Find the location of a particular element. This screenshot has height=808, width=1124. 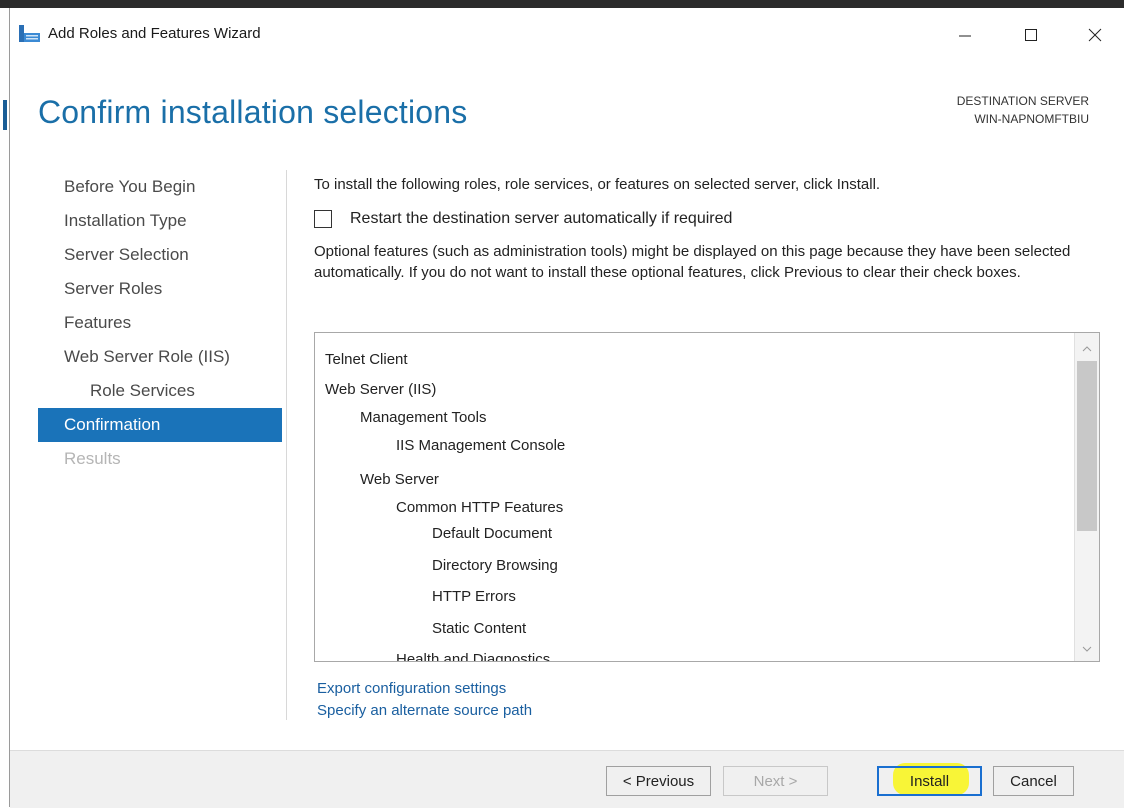

restart-checkbox is located at coordinates (323, 219).